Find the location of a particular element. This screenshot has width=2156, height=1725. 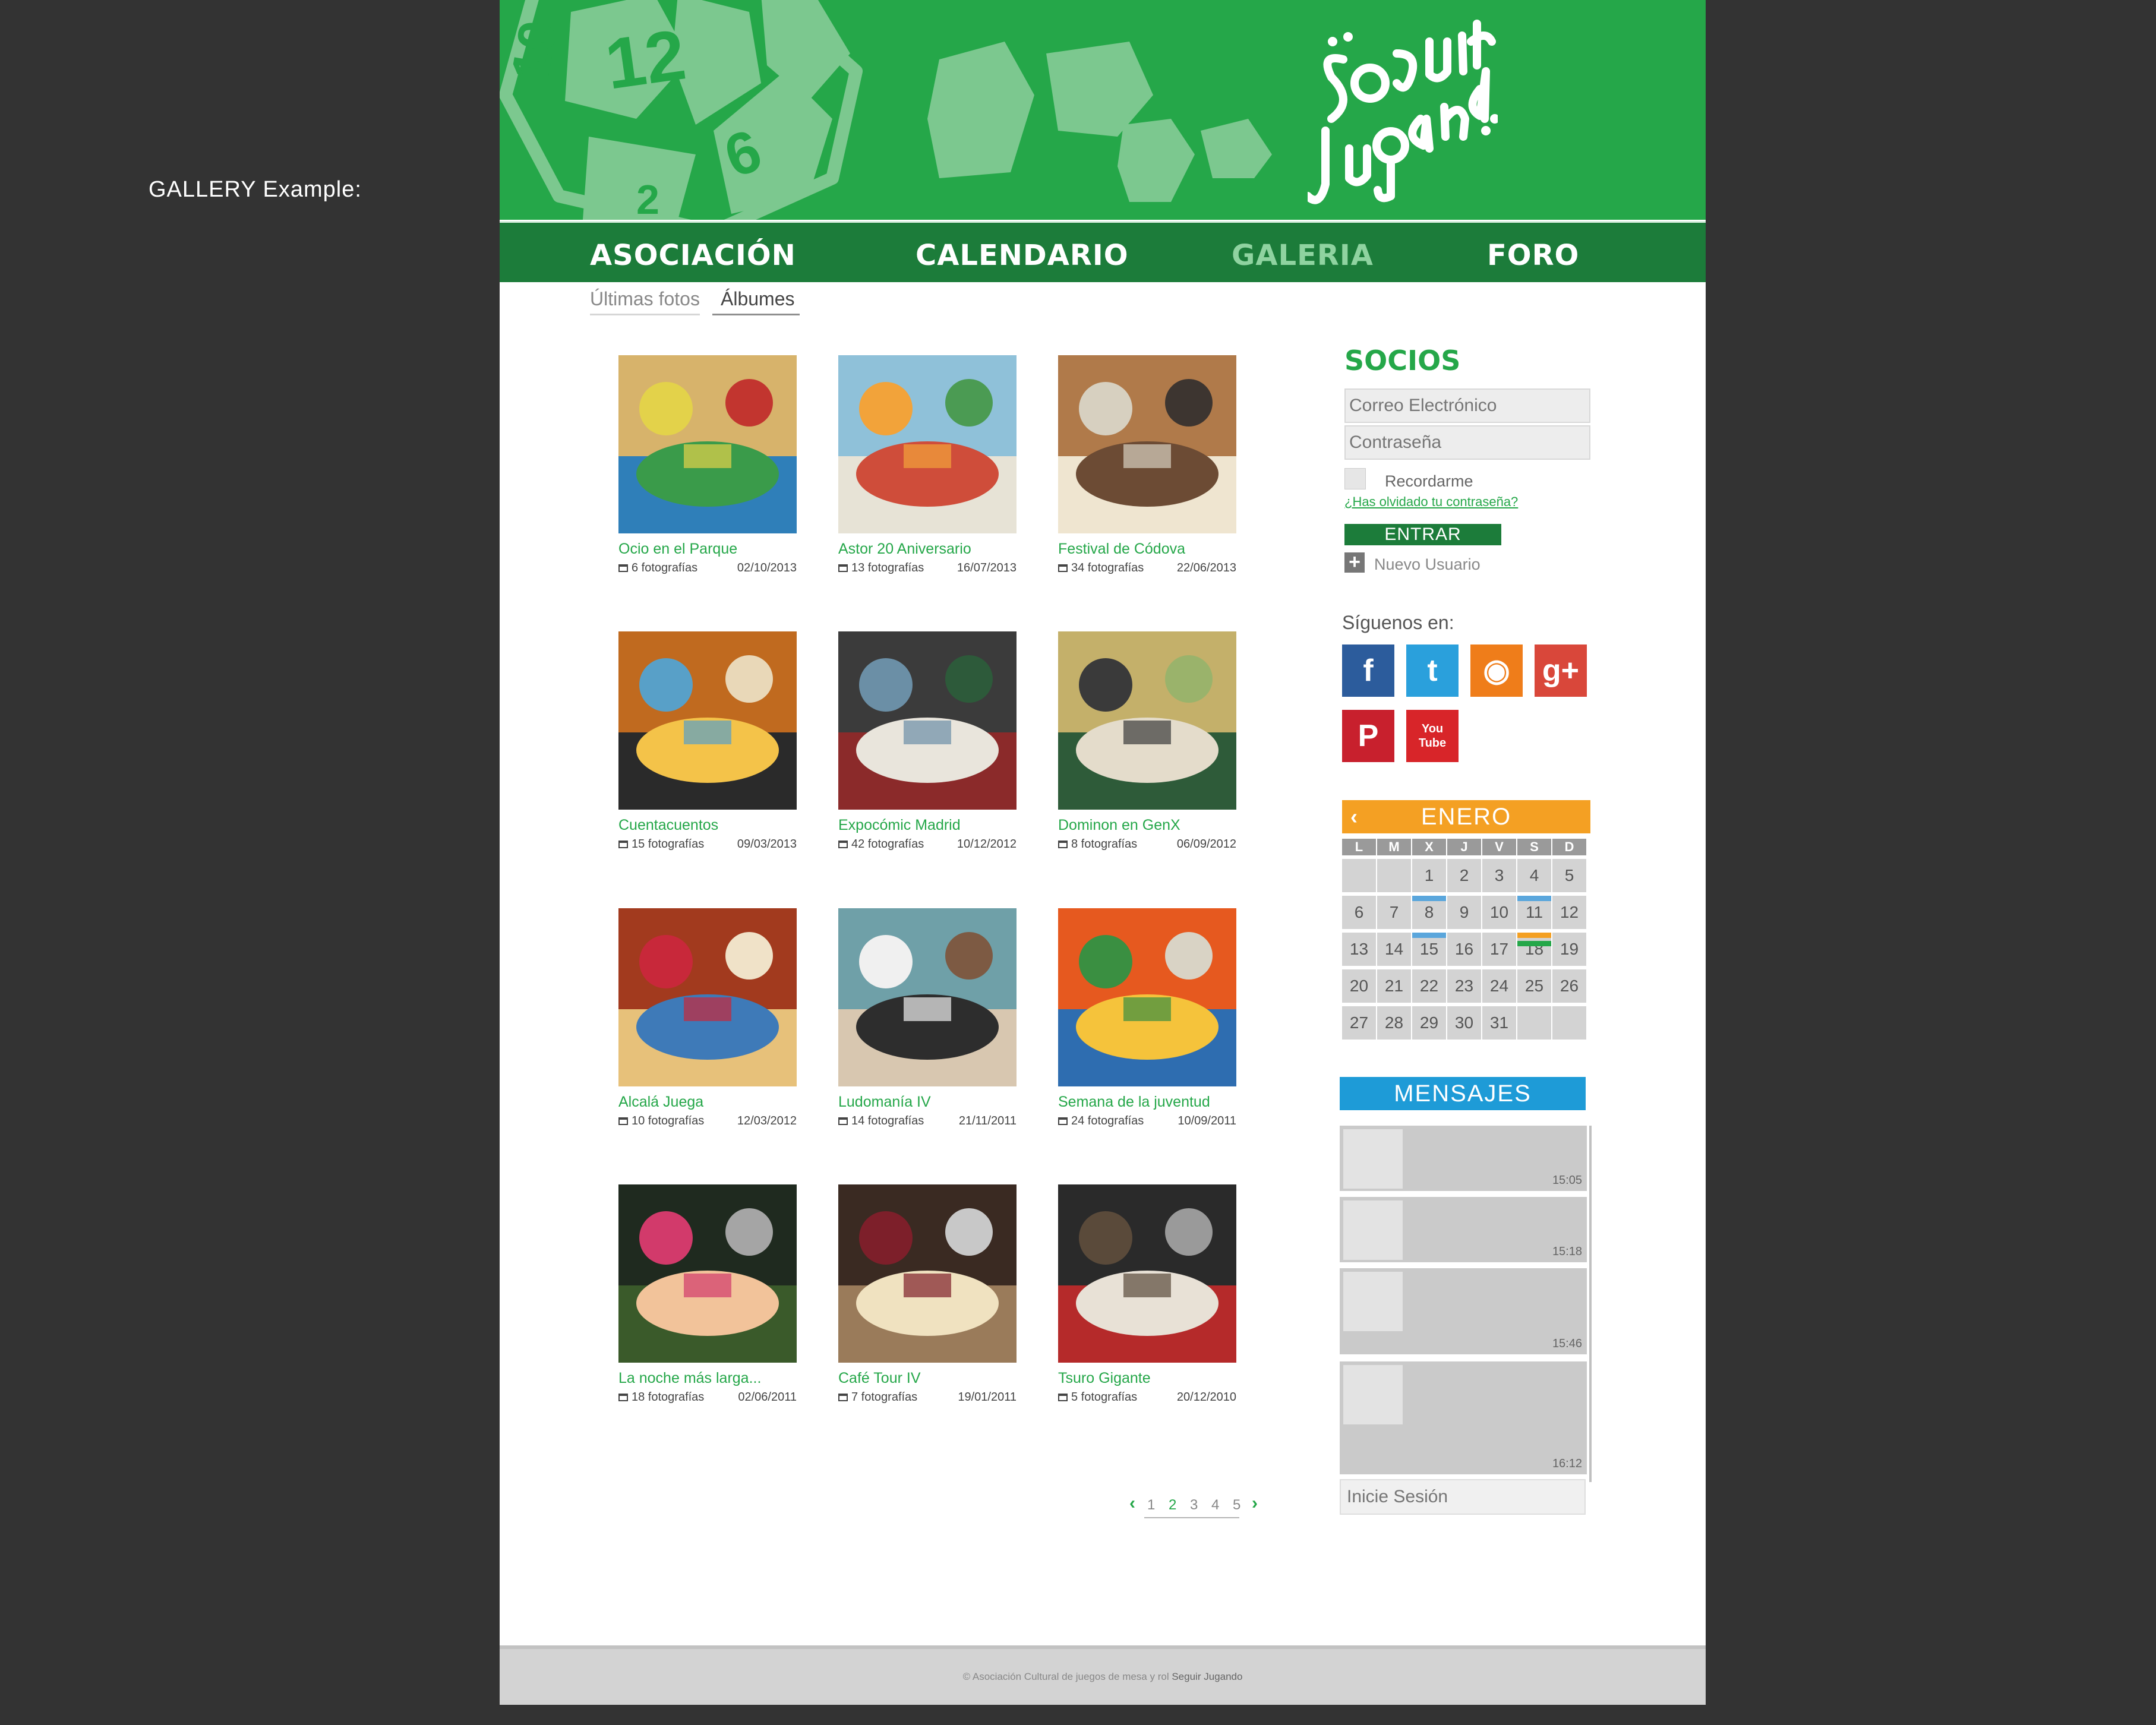

facebook-icon: f is located at coordinates (1368, 671).